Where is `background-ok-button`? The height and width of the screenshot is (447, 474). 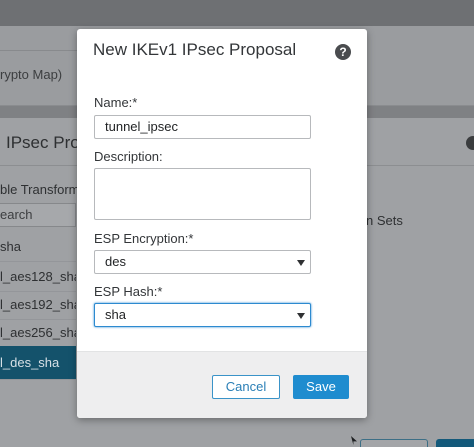
background-ok-button is located at coordinates (455, 443).